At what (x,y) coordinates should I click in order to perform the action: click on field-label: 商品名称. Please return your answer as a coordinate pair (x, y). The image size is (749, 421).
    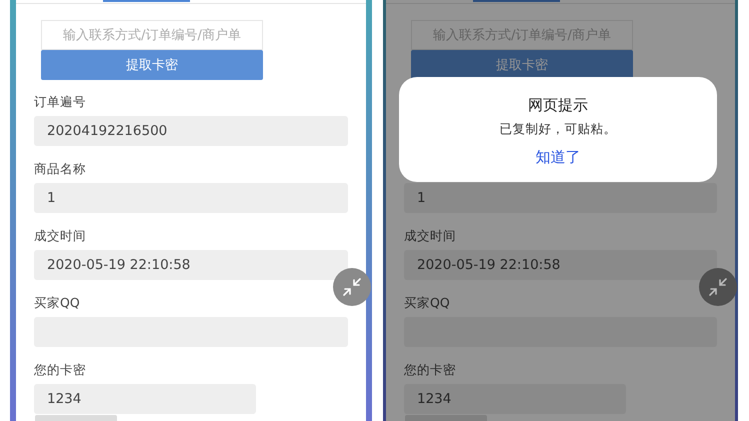
    Looking at the image, I should click on (60, 168).